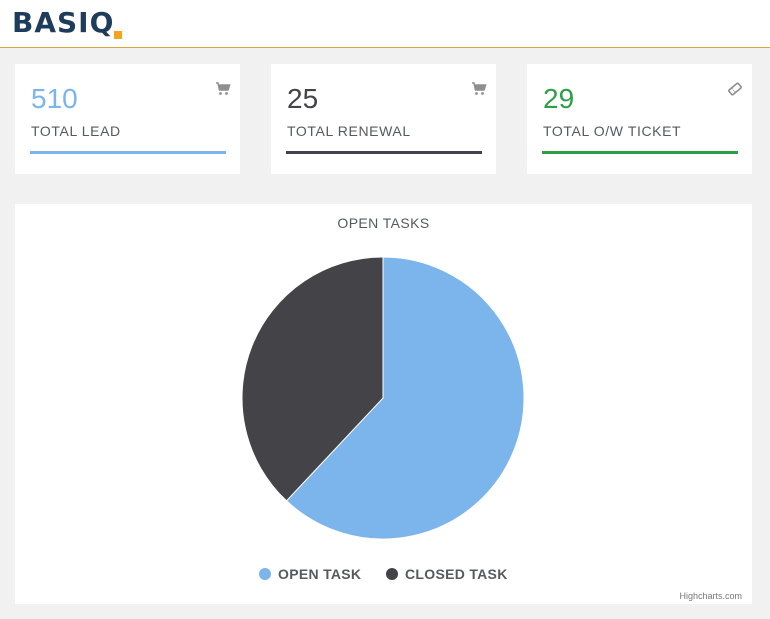 The image size is (770, 619). Describe the element at coordinates (735, 89) in the screenshot. I see `ticket-icon` at that location.